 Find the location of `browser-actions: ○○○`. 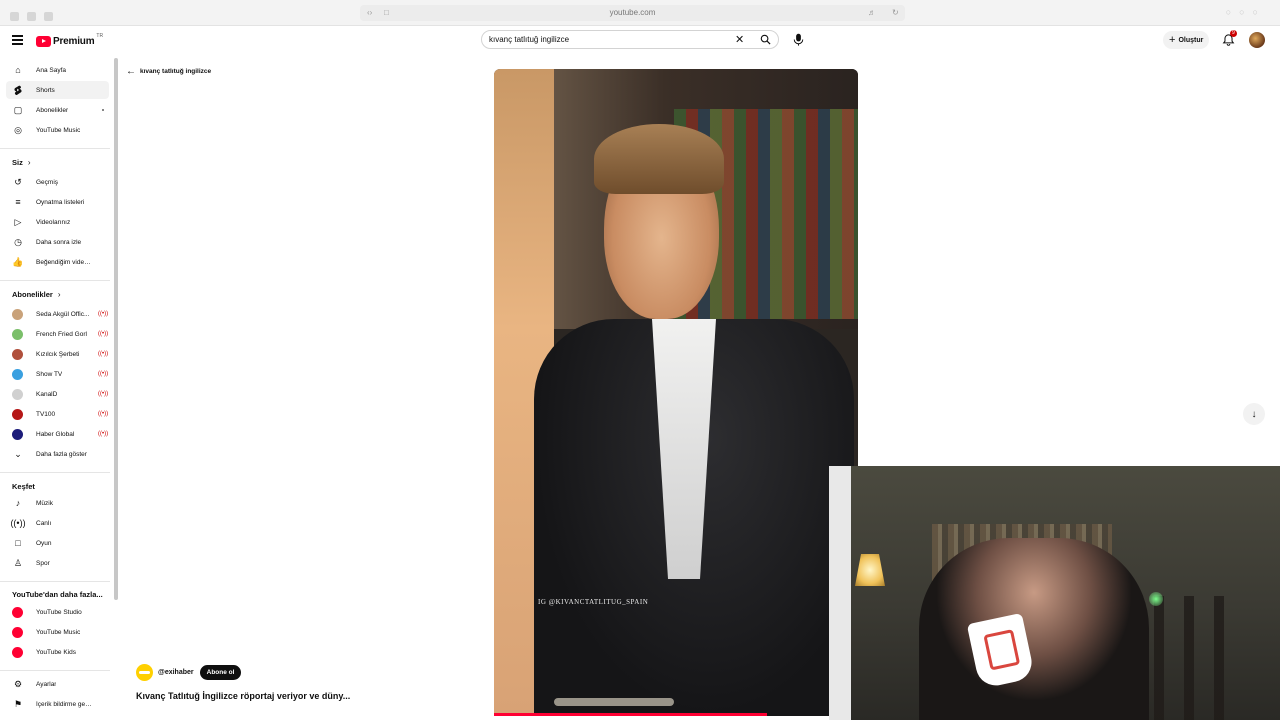

browser-actions: ○○○ is located at coordinates (1246, 12).